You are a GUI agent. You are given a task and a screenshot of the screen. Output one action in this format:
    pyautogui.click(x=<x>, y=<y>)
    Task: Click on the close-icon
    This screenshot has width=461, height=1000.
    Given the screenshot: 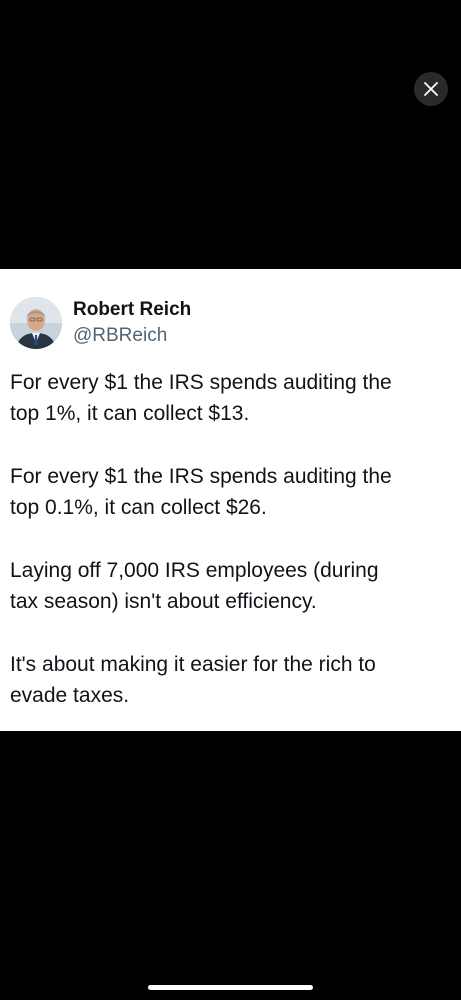 What is the action you would take?
    pyautogui.click(x=431, y=89)
    